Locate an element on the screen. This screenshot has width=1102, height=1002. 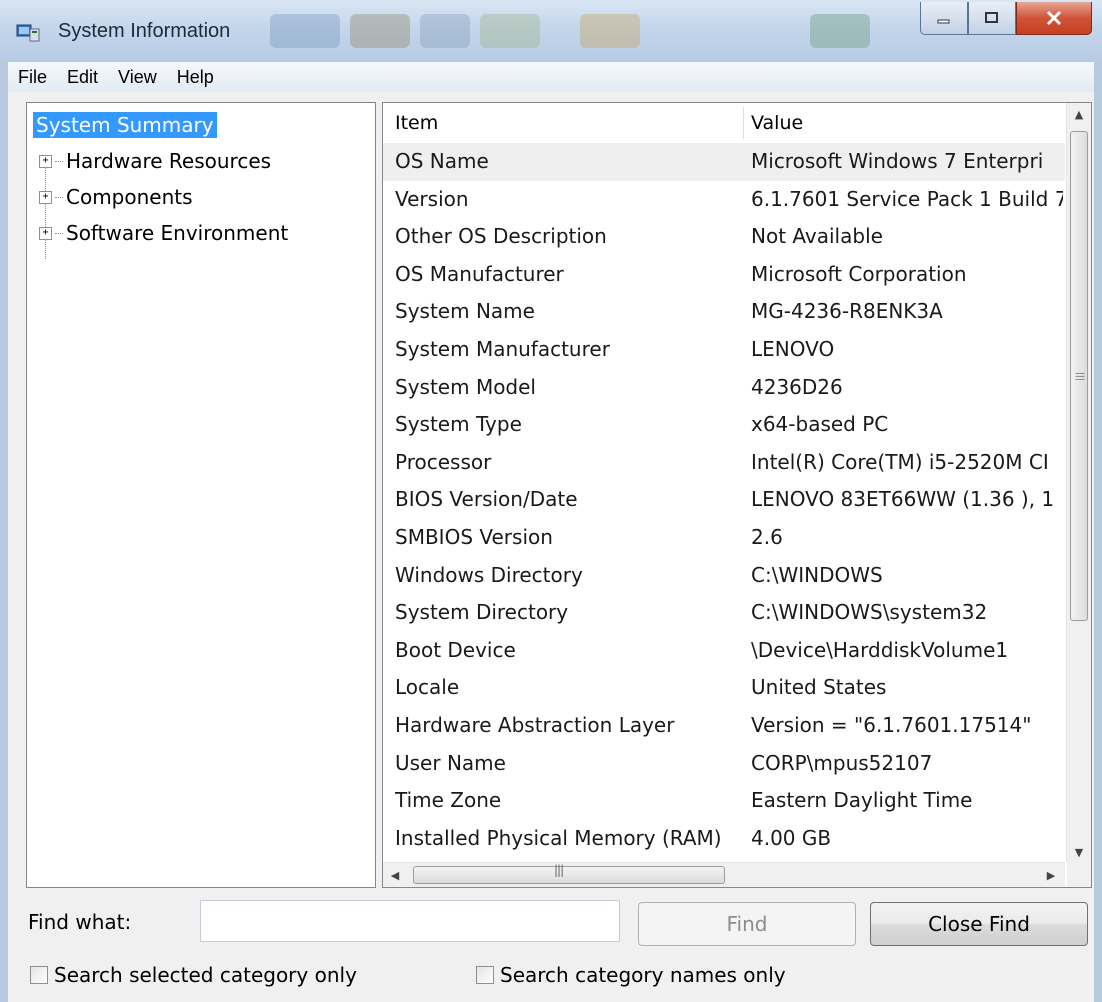
table-row: System Manufacturer LENOVO is located at coordinates (724, 350).